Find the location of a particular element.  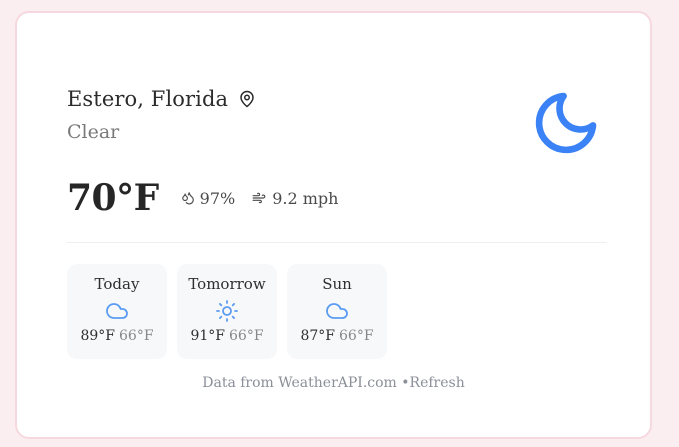

location-header: Estero, Florida is located at coordinates (161, 99).